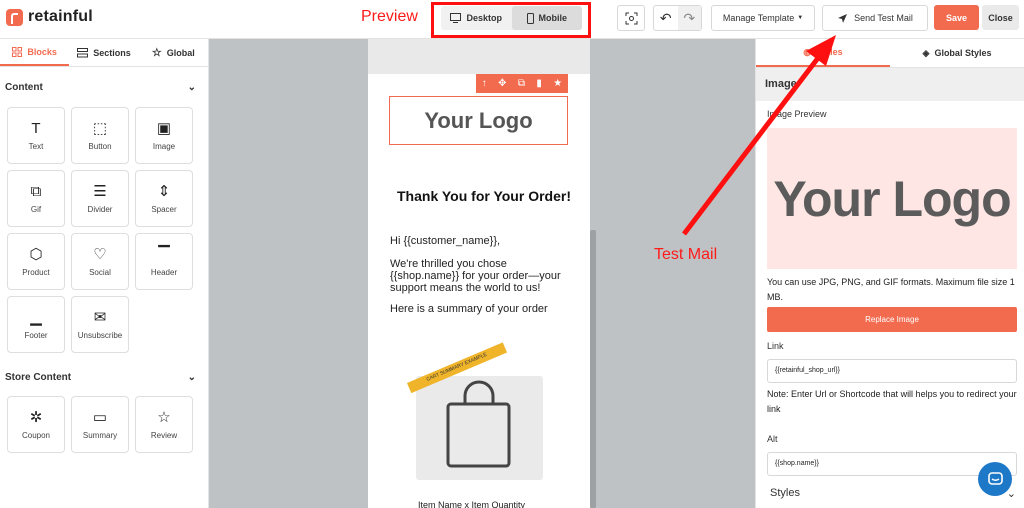 This screenshot has width=1024, height=508. I want to click on block-gif: ⧉ Gif, so click(36, 198).